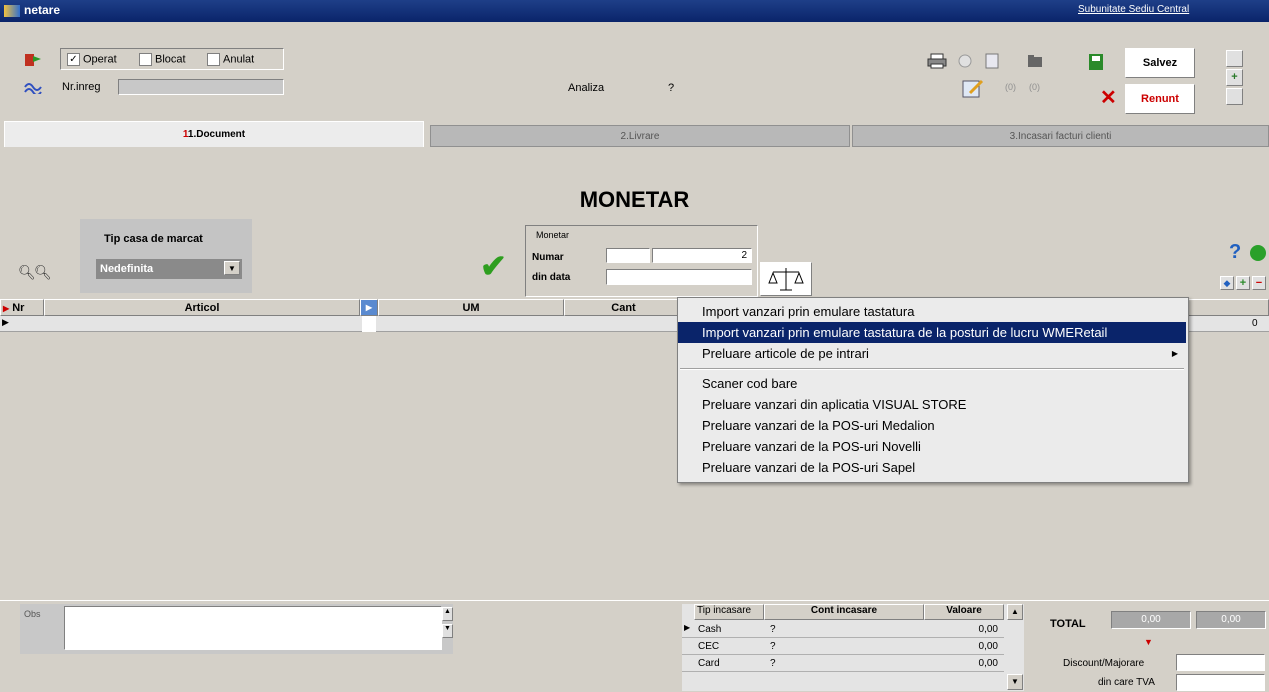 This screenshot has width=1269, height=692. What do you see at coordinates (786, 279) in the screenshot?
I see `scale-button` at bounding box center [786, 279].